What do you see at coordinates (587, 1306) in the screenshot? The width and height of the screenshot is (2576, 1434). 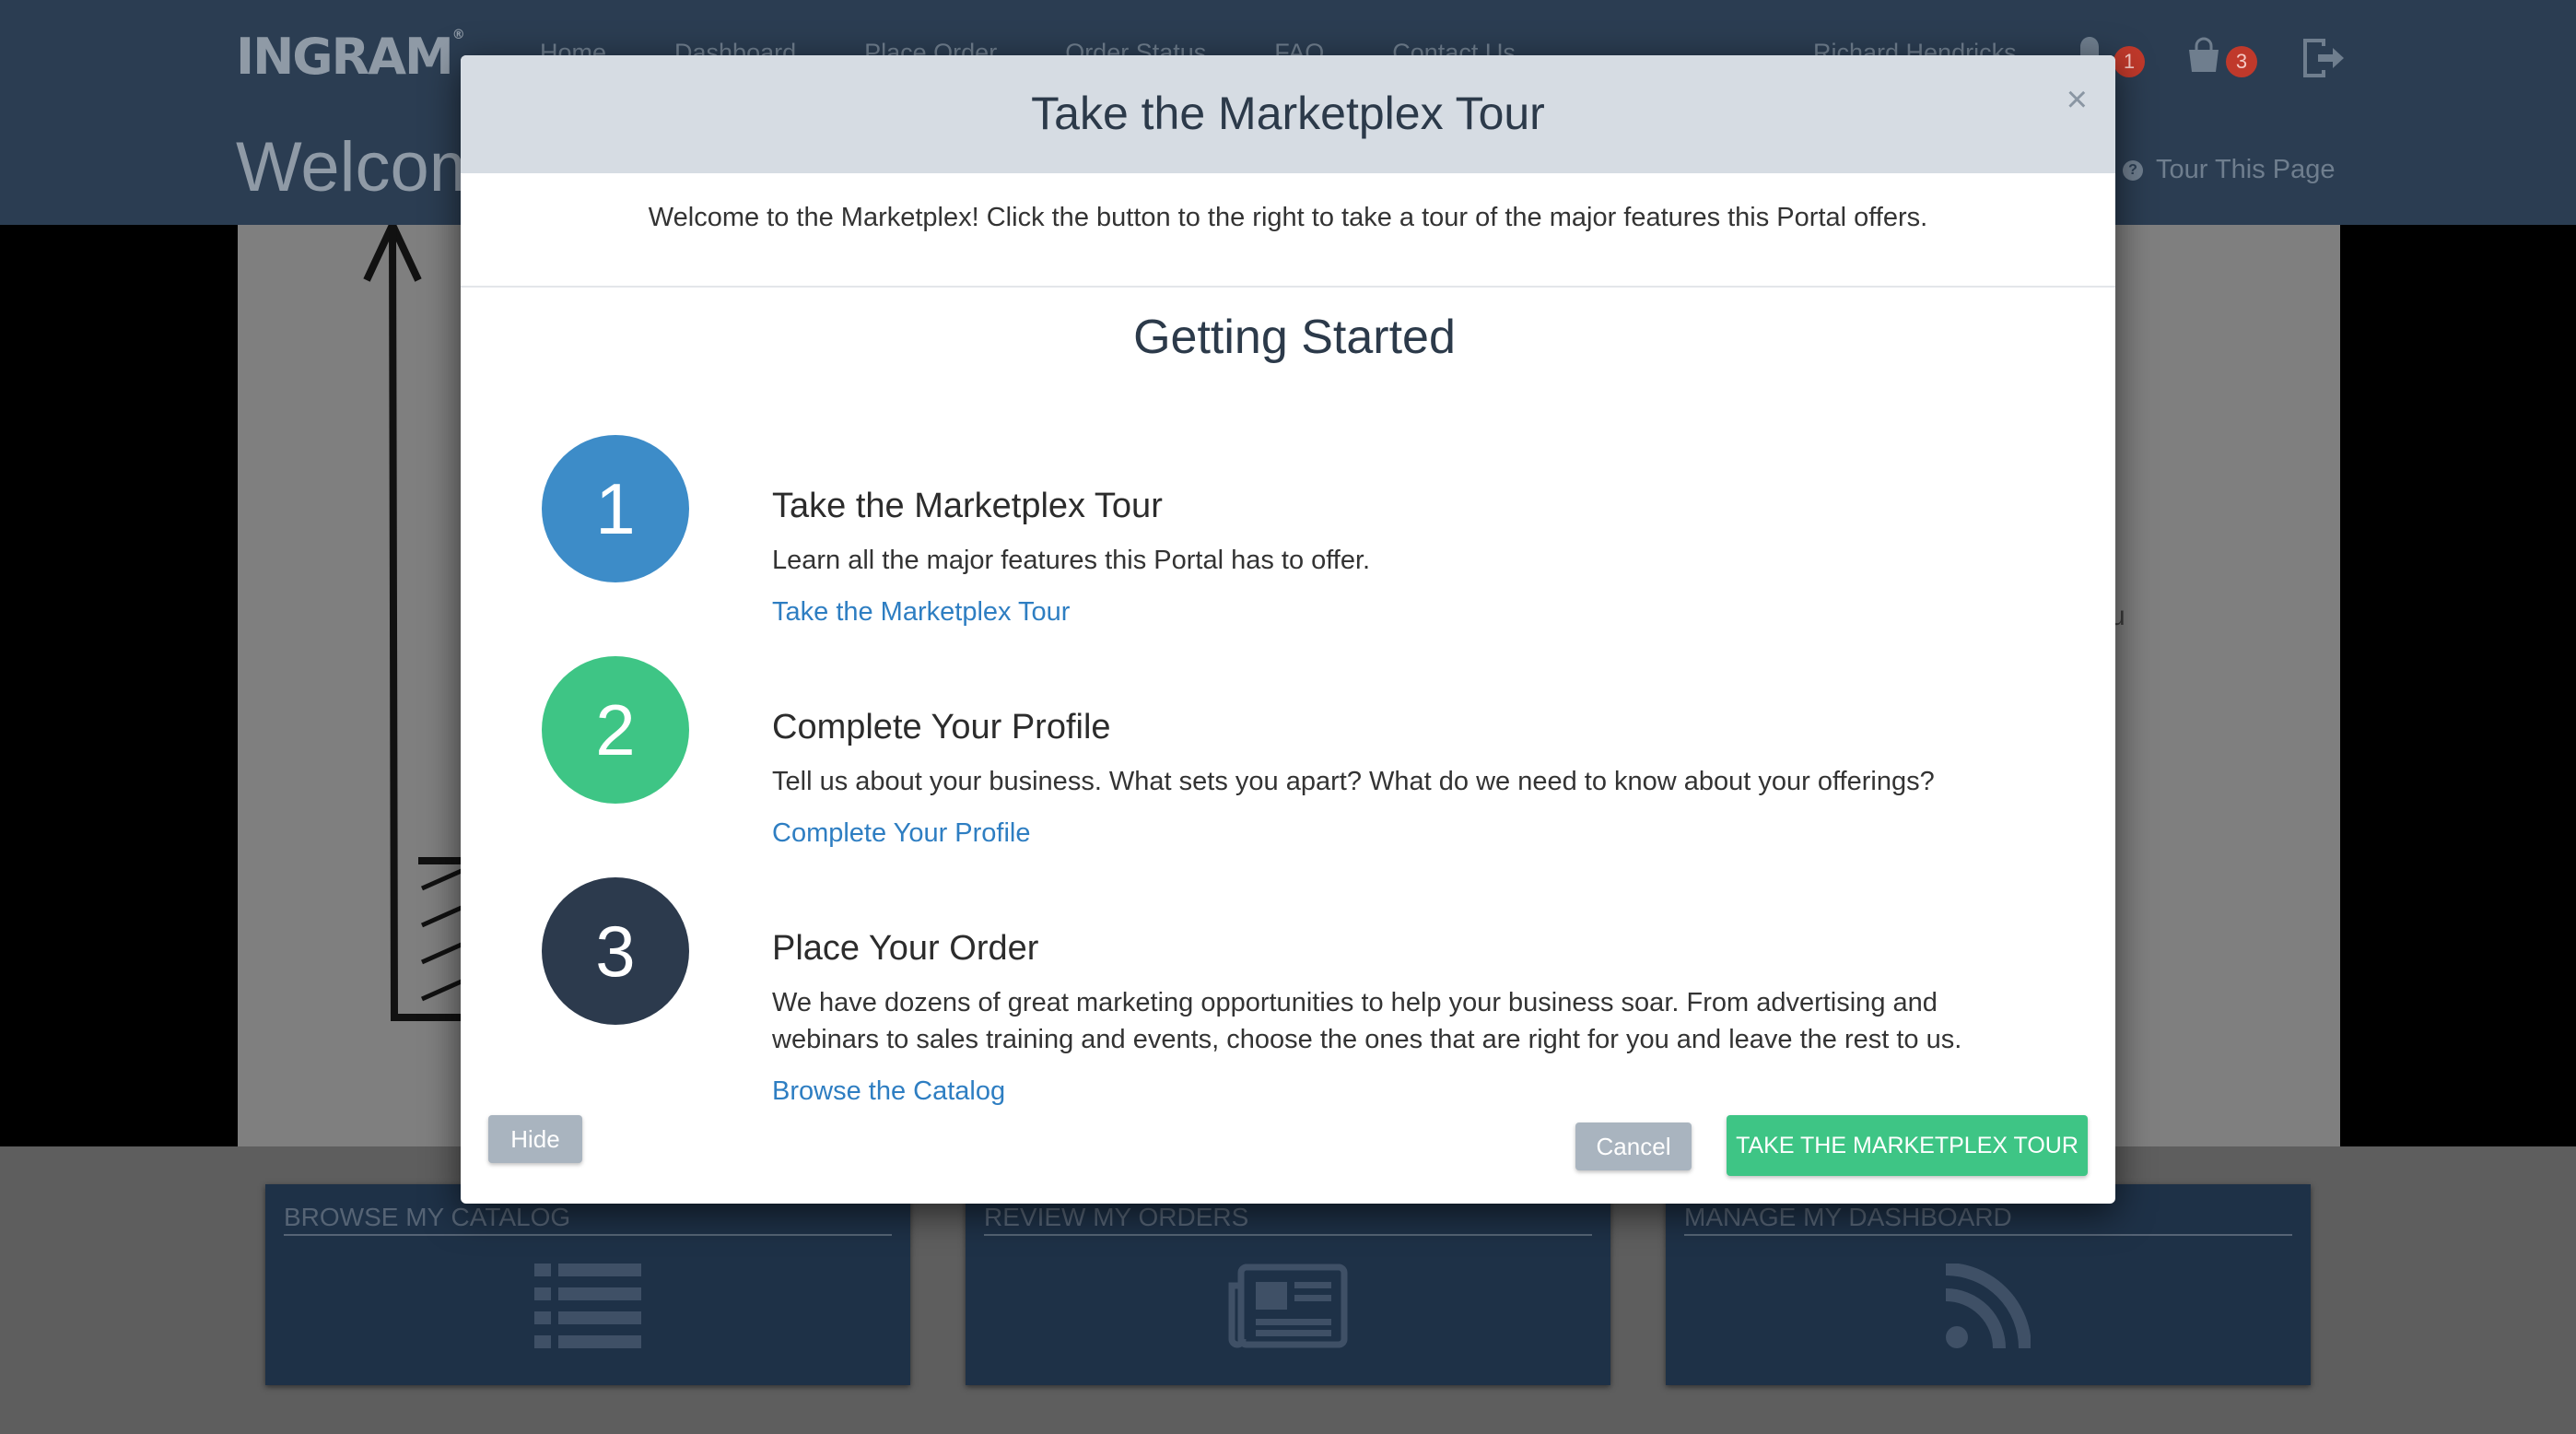 I see `list-icon` at bounding box center [587, 1306].